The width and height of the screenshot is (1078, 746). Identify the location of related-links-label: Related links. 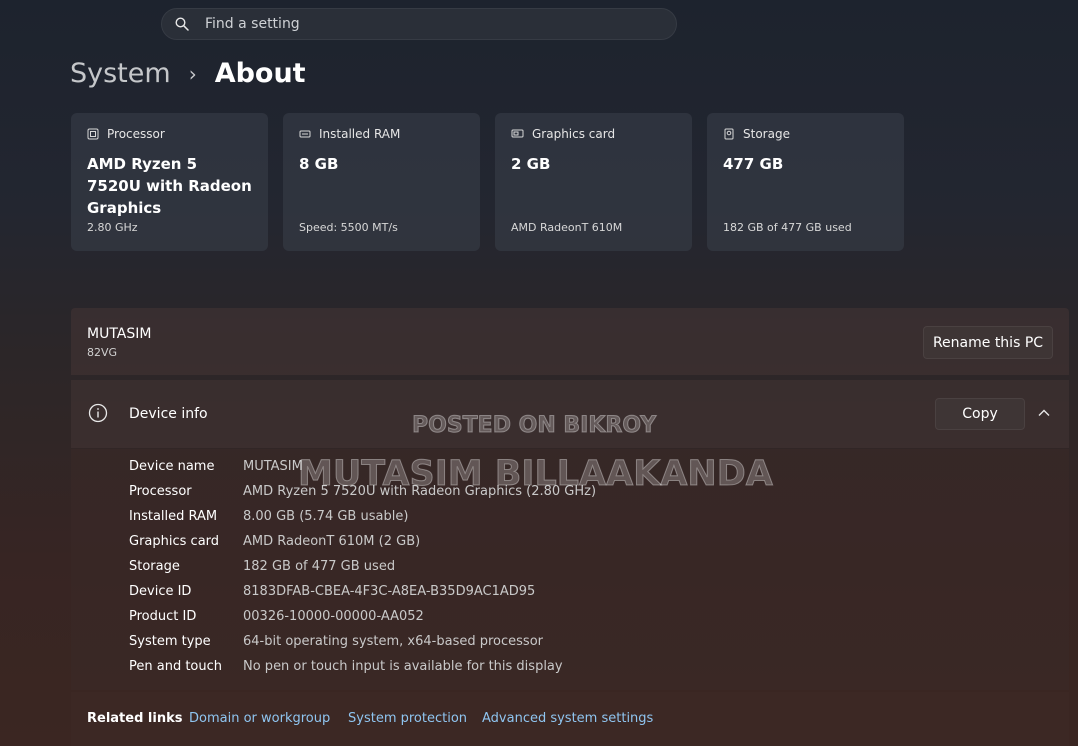
(135, 718).